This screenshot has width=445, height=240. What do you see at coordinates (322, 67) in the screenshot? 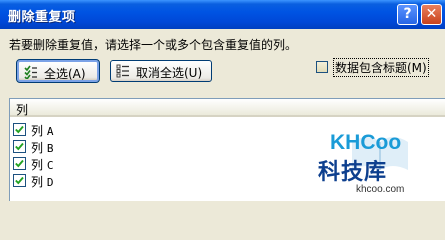
I see `has-headers-checkbox` at bounding box center [322, 67].